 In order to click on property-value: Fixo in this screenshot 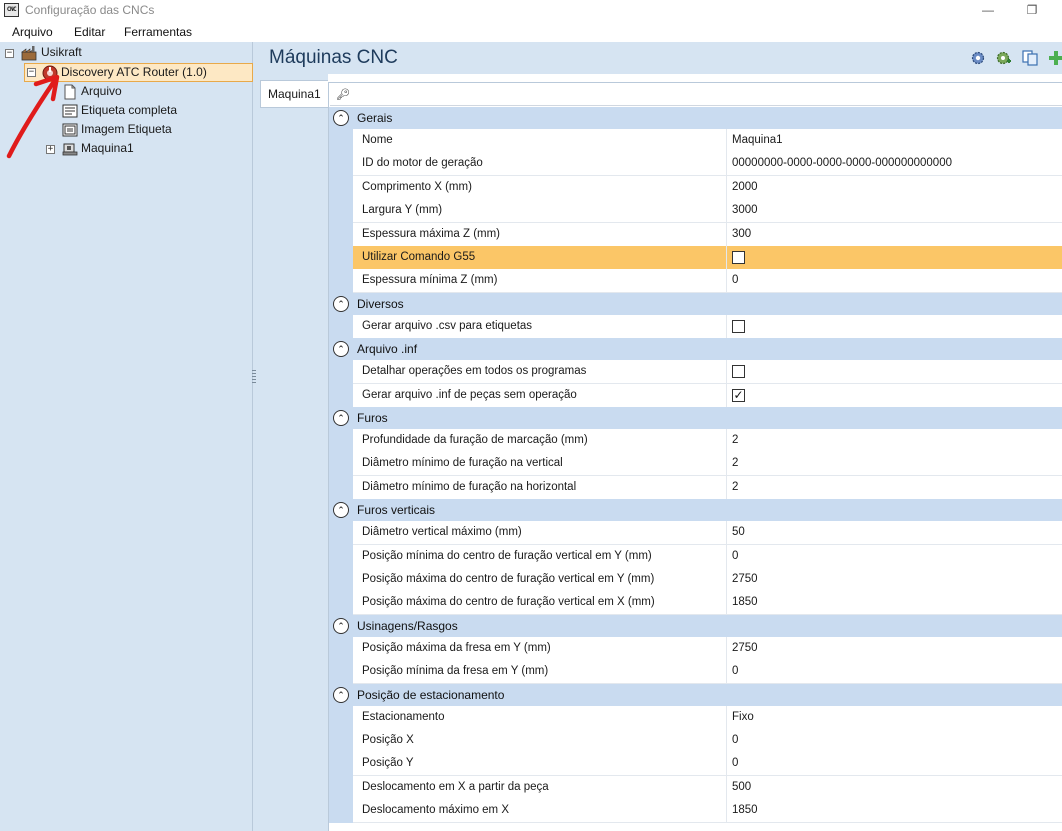, I will do `click(894, 717)`.